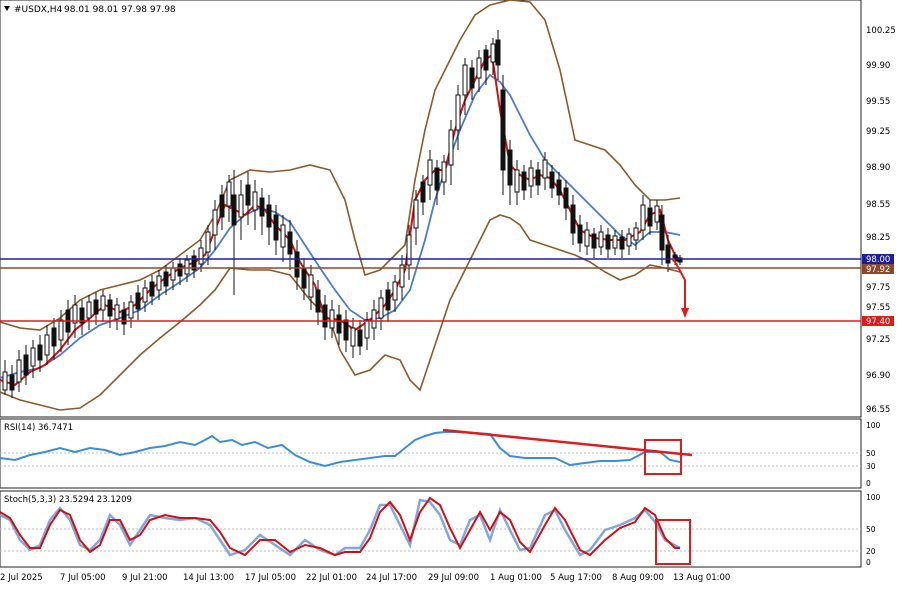 This screenshot has height=592, width=900. Describe the element at coordinates (878, 66) in the screenshot. I see `price-tick: 99.90` at that location.